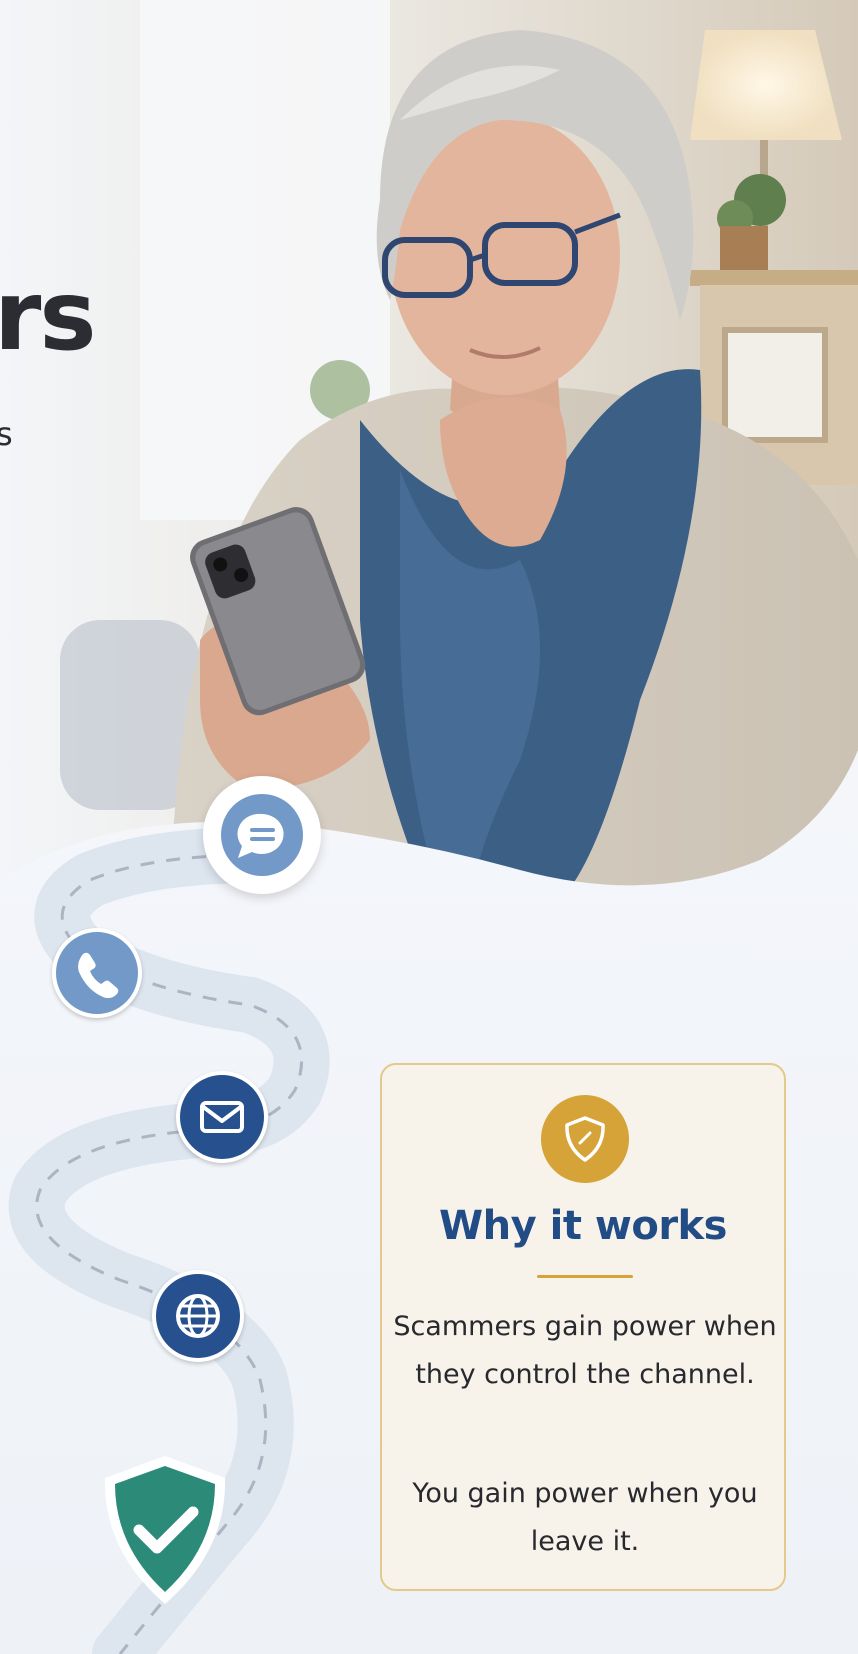 The image size is (858, 1654). What do you see at coordinates (98, 975) in the screenshot?
I see `phone-icon` at bounding box center [98, 975].